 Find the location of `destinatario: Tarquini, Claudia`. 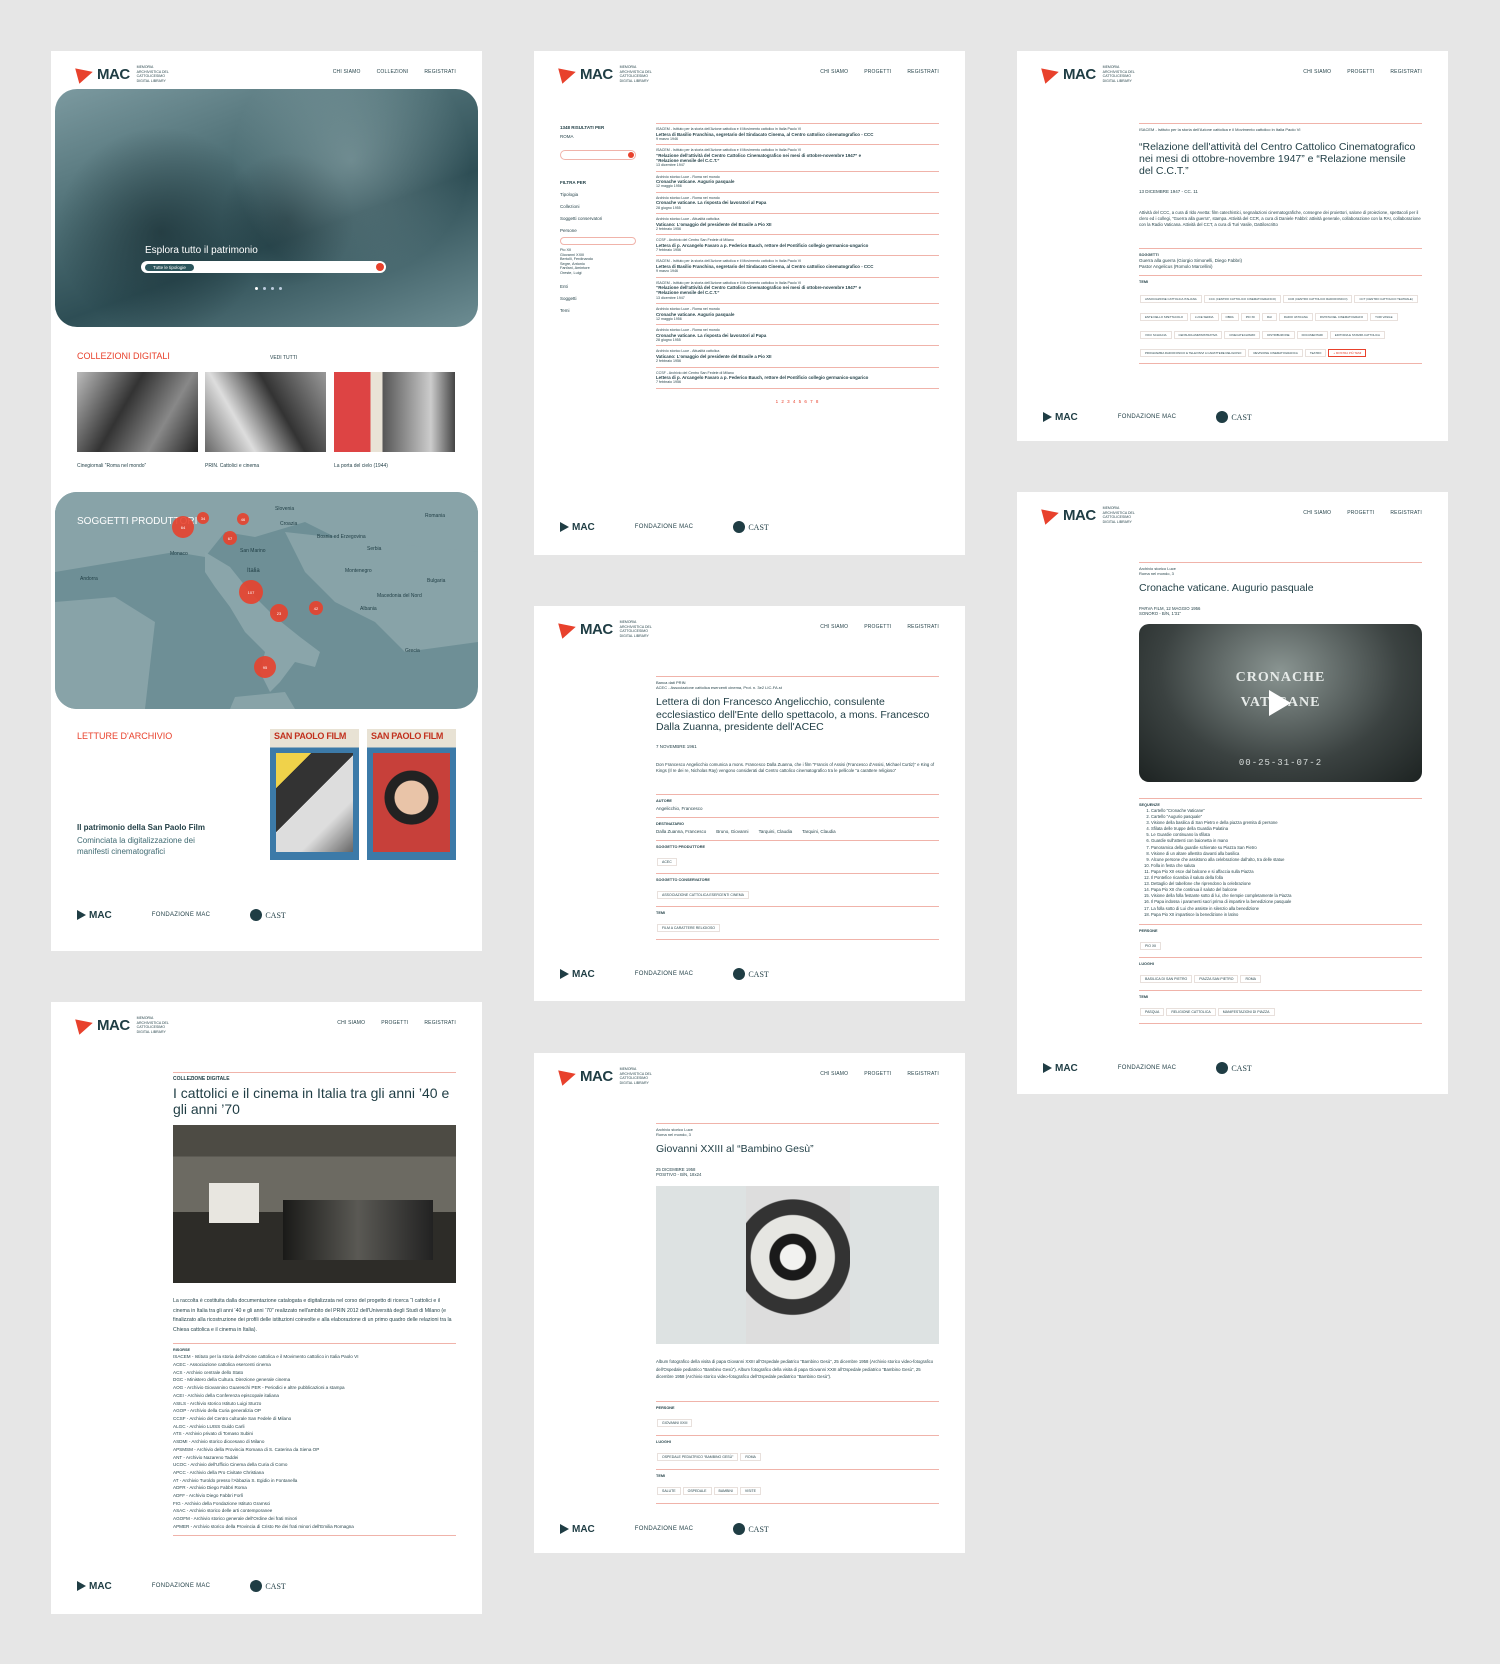

destinatario: Tarquini, Claudia is located at coordinates (819, 832).